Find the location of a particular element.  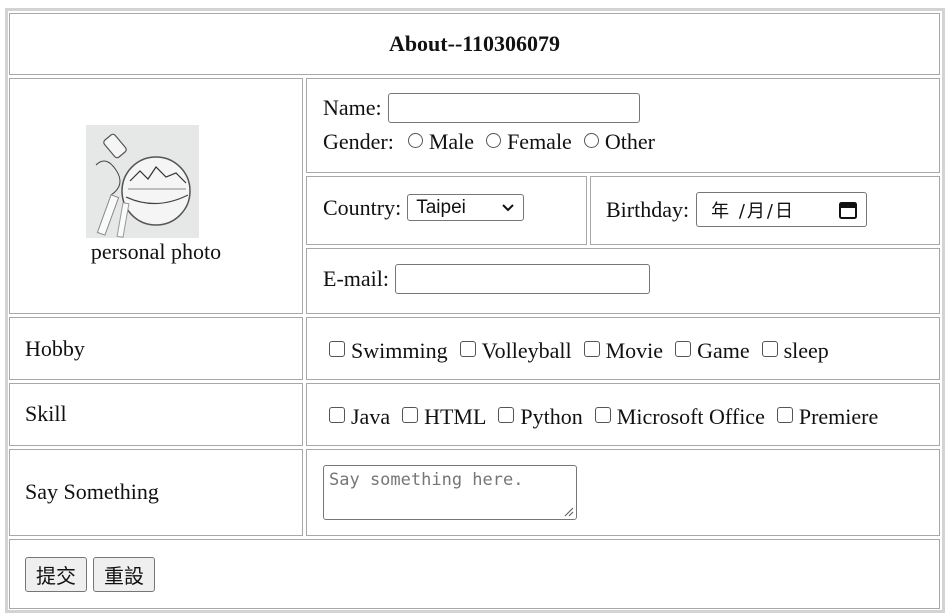

gender-label: Gender: is located at coordinates (358, 141).